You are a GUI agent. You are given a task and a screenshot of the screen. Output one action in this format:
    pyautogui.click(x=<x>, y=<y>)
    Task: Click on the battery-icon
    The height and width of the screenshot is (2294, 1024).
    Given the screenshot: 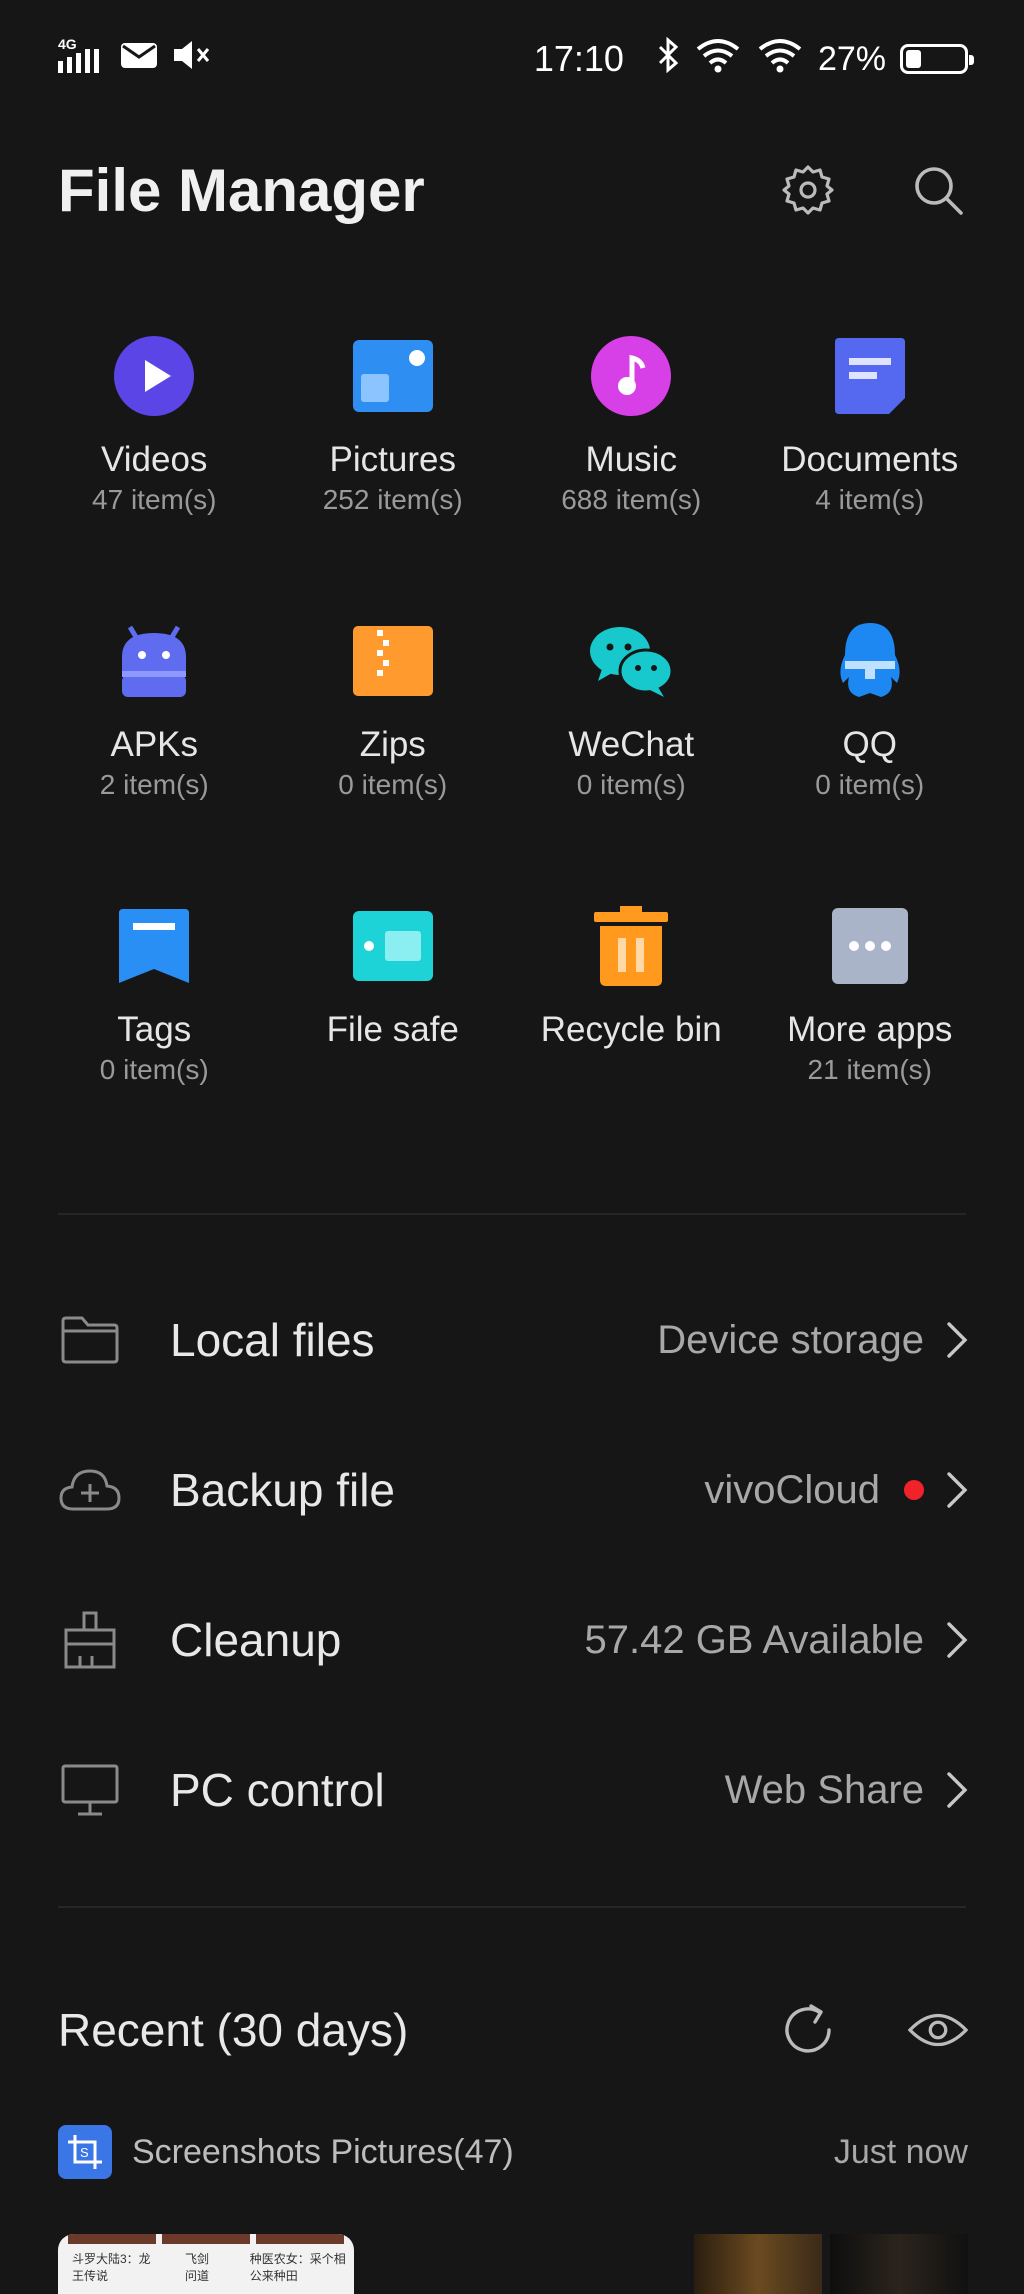 What is the action you would take?
    pyautogui.click(x=937, y=59)
    